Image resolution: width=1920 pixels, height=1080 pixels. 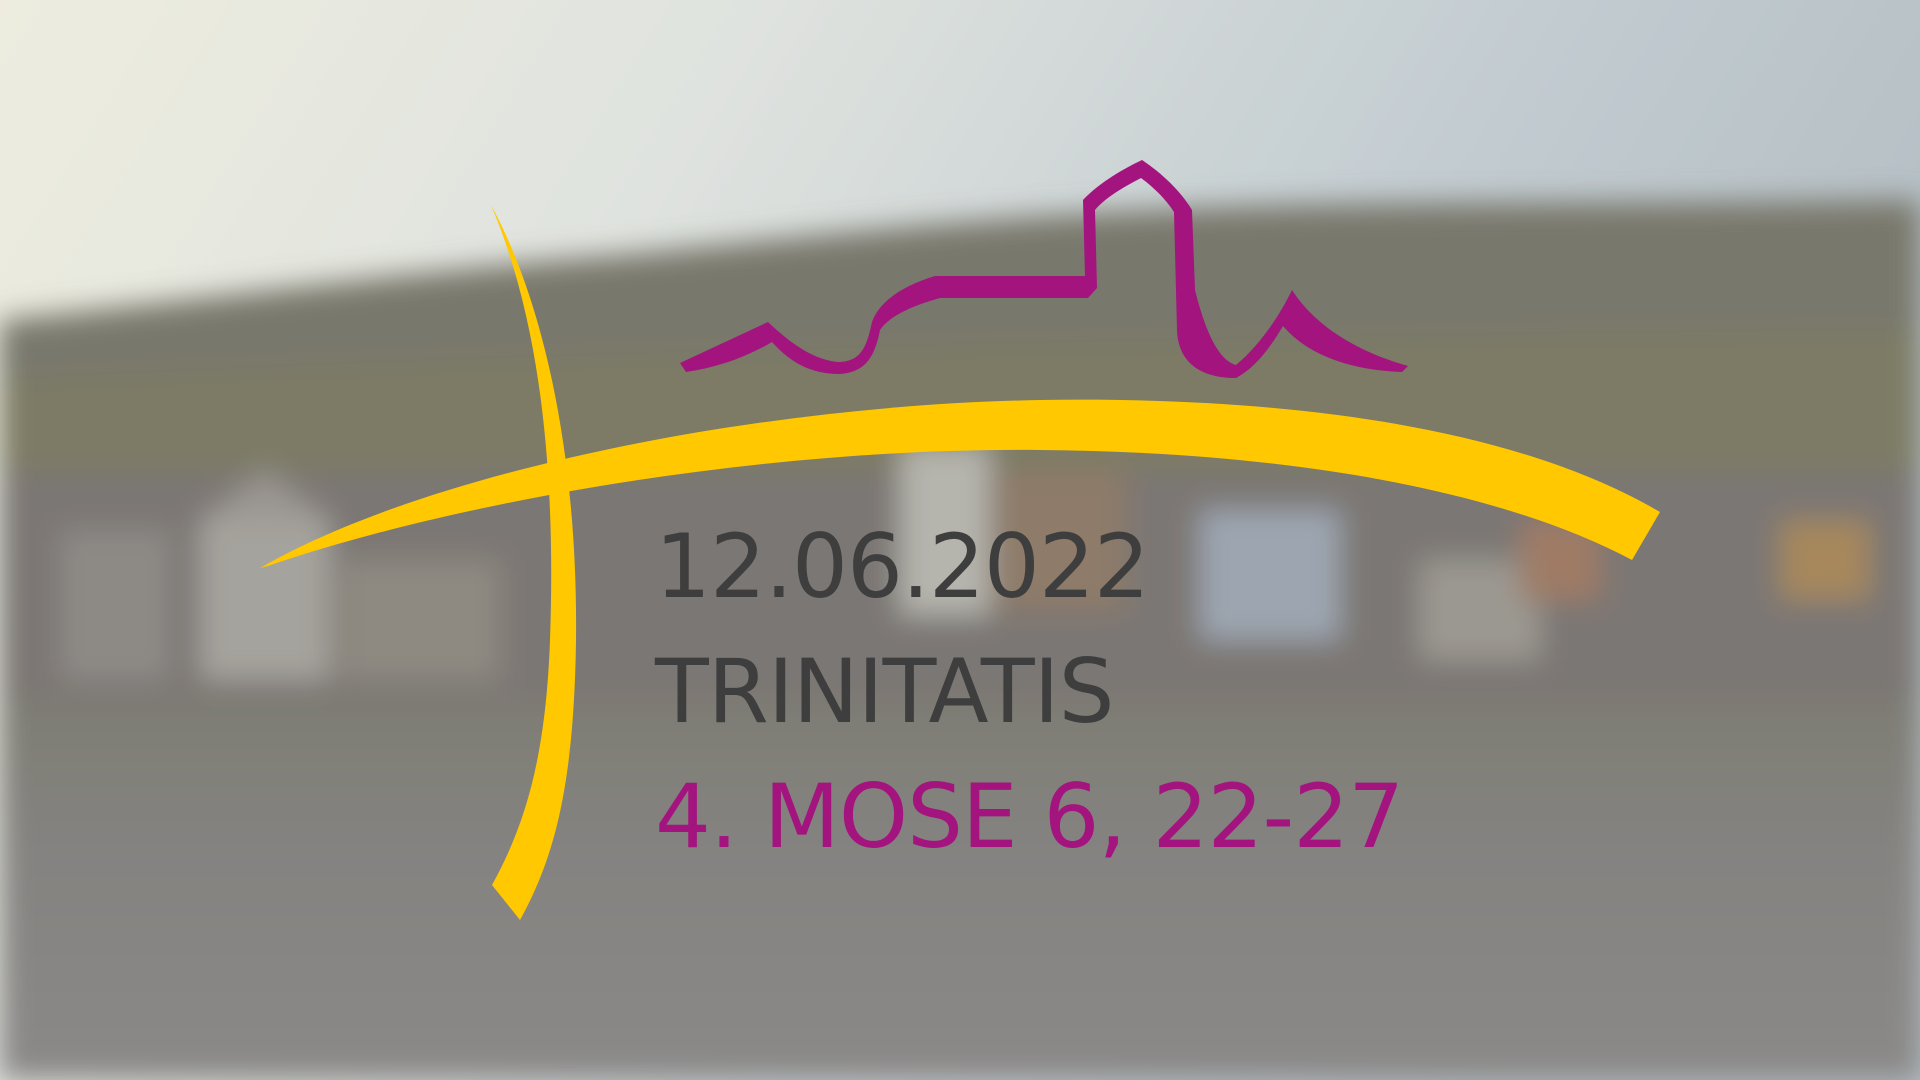 What do you see at coordinates (534, 562) in the screenshot?
I see `cross-vertical-stroke` at bounding box center [534, 562].